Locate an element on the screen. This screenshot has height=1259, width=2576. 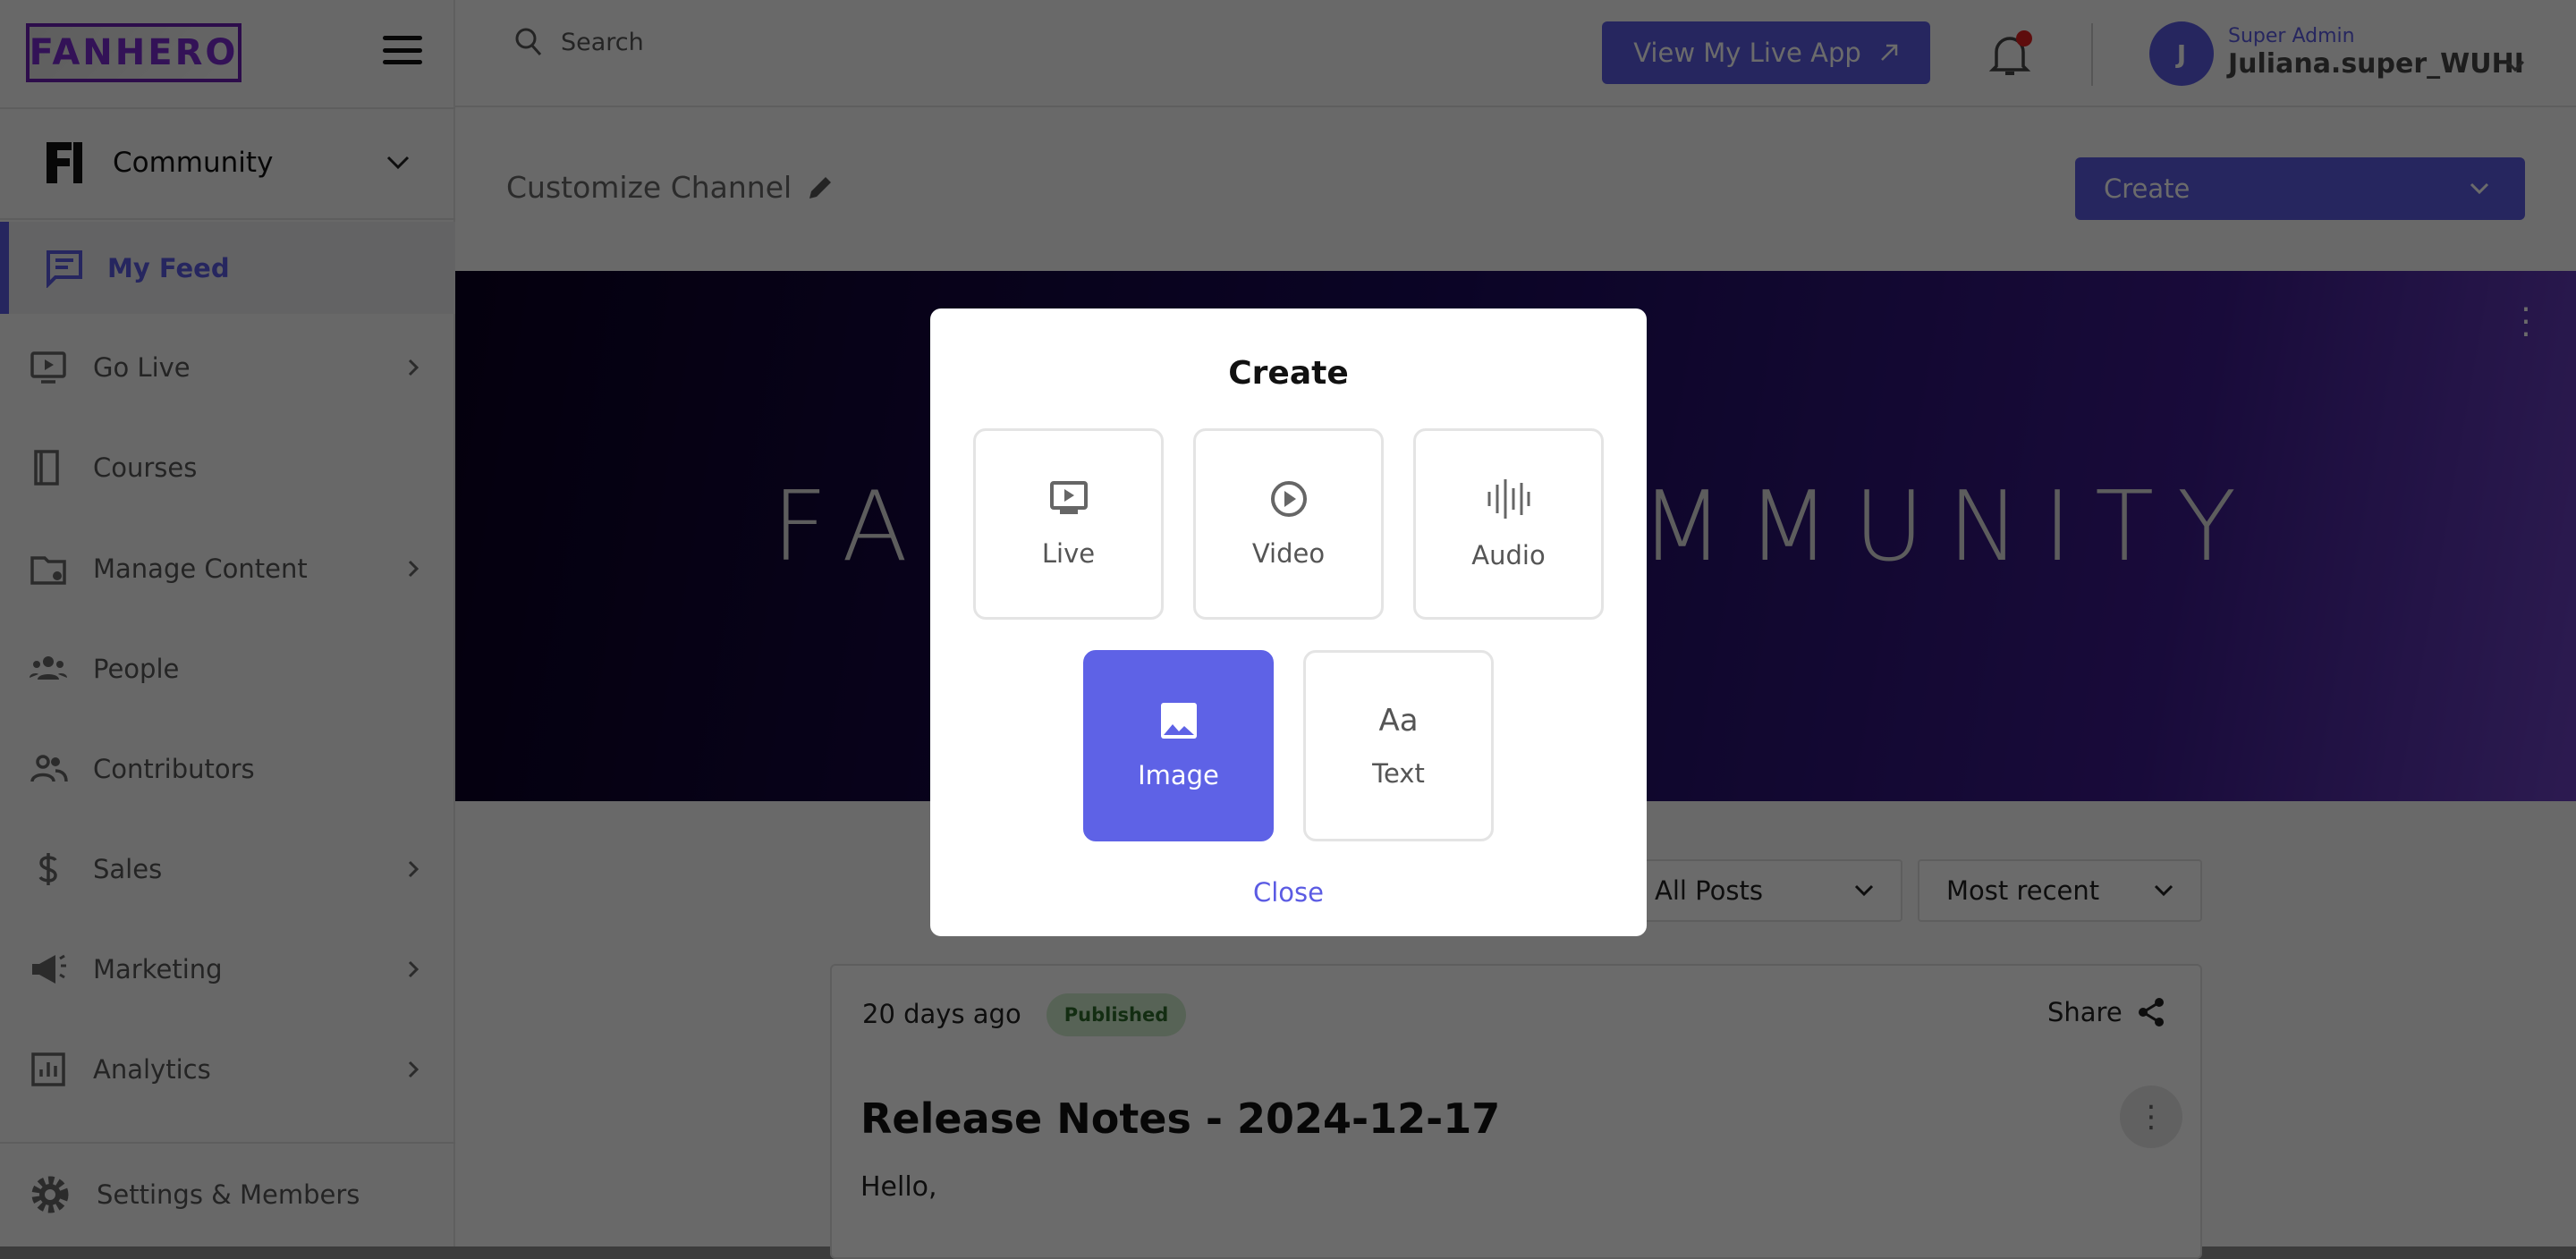
customize-channel-link: Customize Channel is located at coordinates (670, 187).